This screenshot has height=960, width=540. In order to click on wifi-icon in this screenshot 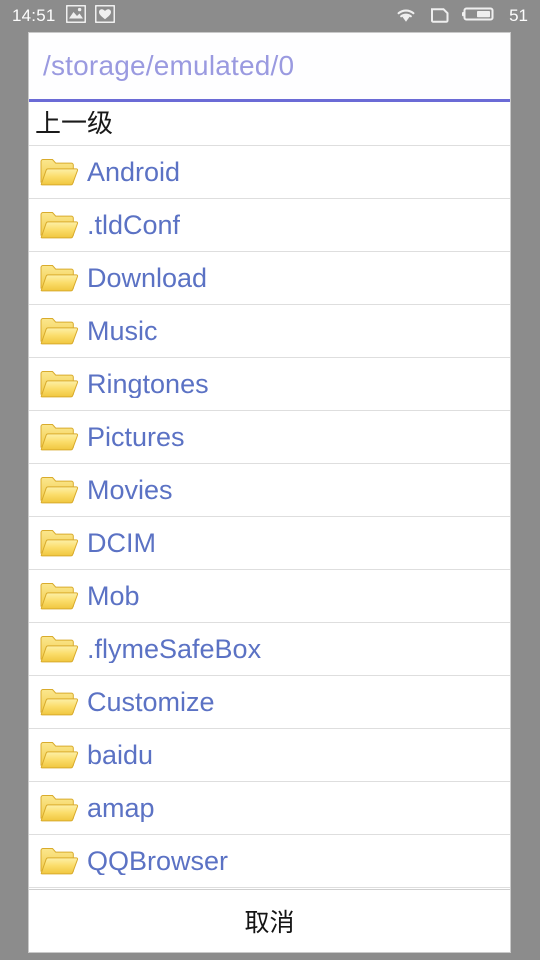, I will do `click(406, 16)`.